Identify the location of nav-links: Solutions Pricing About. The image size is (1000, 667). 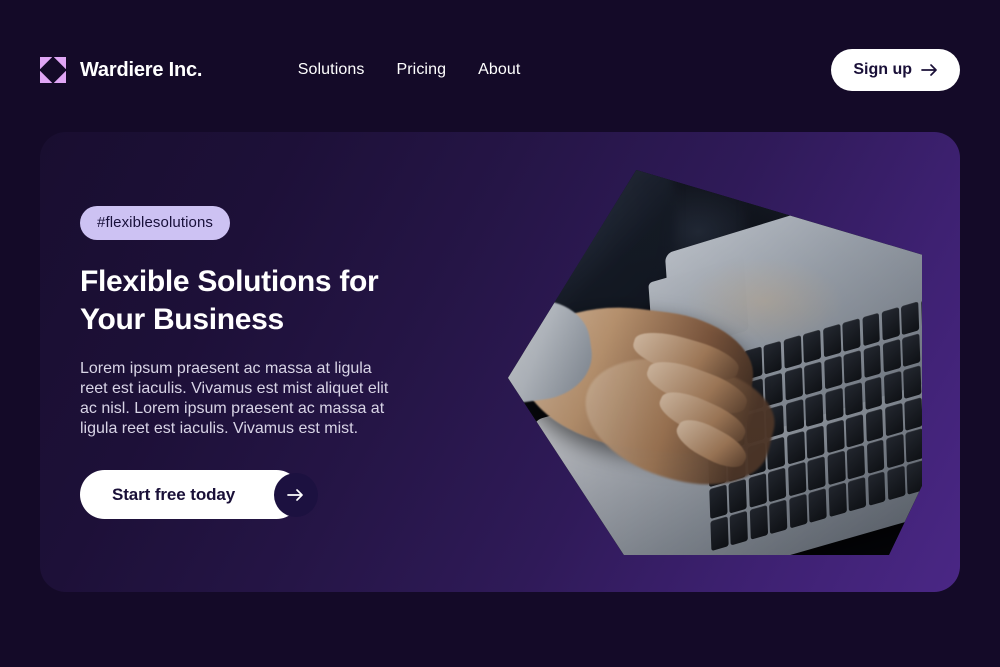
(409, 70).